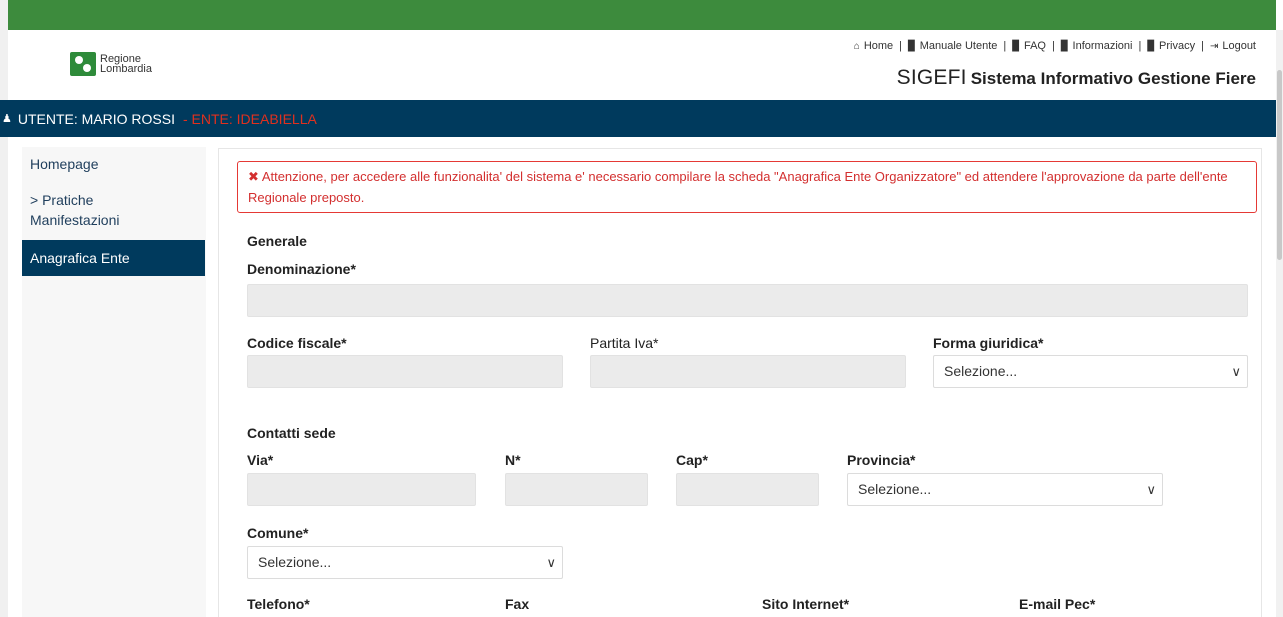  What do you see at coordinates (126, 69) in the screenshot?
I see `logo-text-line2: Lombardia` at bounding box center [126, 69].